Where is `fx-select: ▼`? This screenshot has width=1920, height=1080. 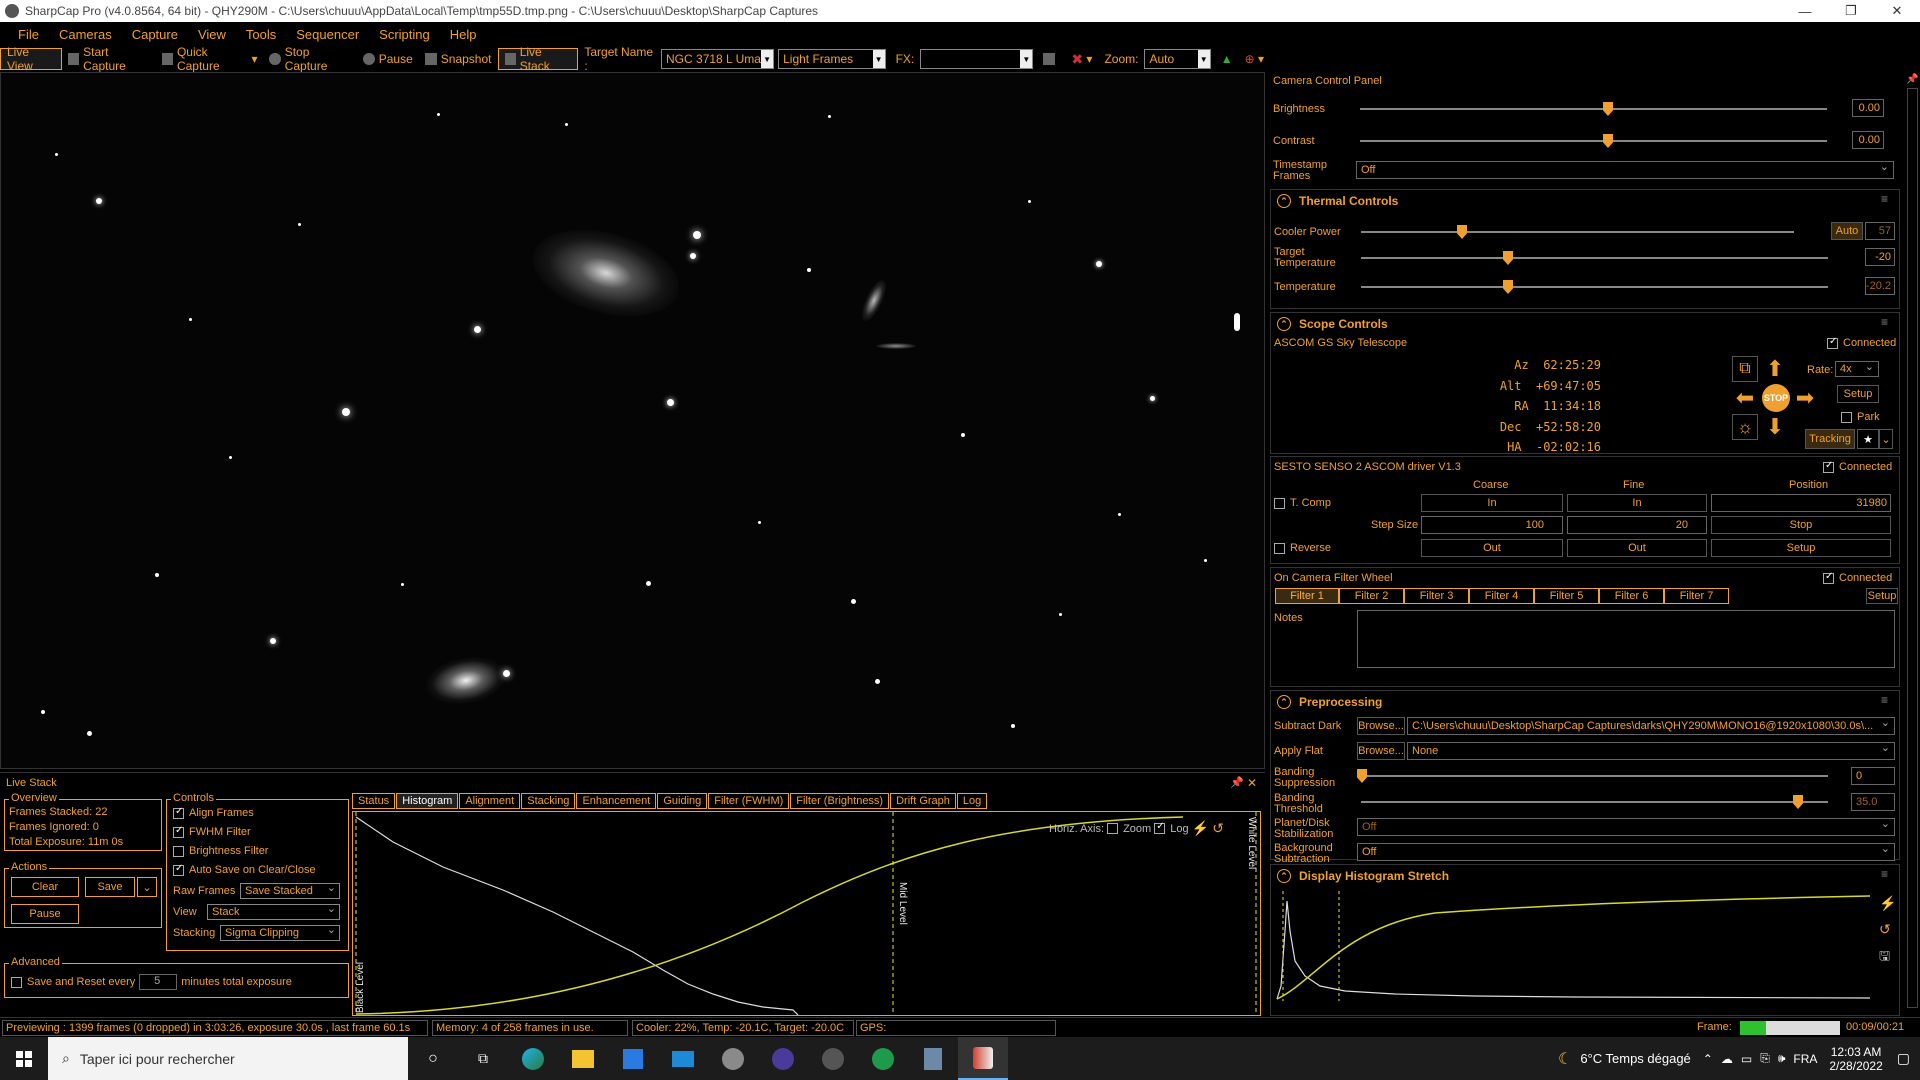 fx-select: ▼ is located at coordinates (977, 59).